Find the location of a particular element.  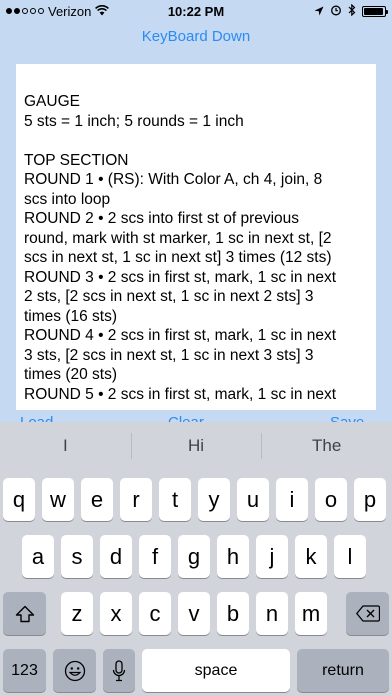

key-j: j is located at coordinates (272, 556).